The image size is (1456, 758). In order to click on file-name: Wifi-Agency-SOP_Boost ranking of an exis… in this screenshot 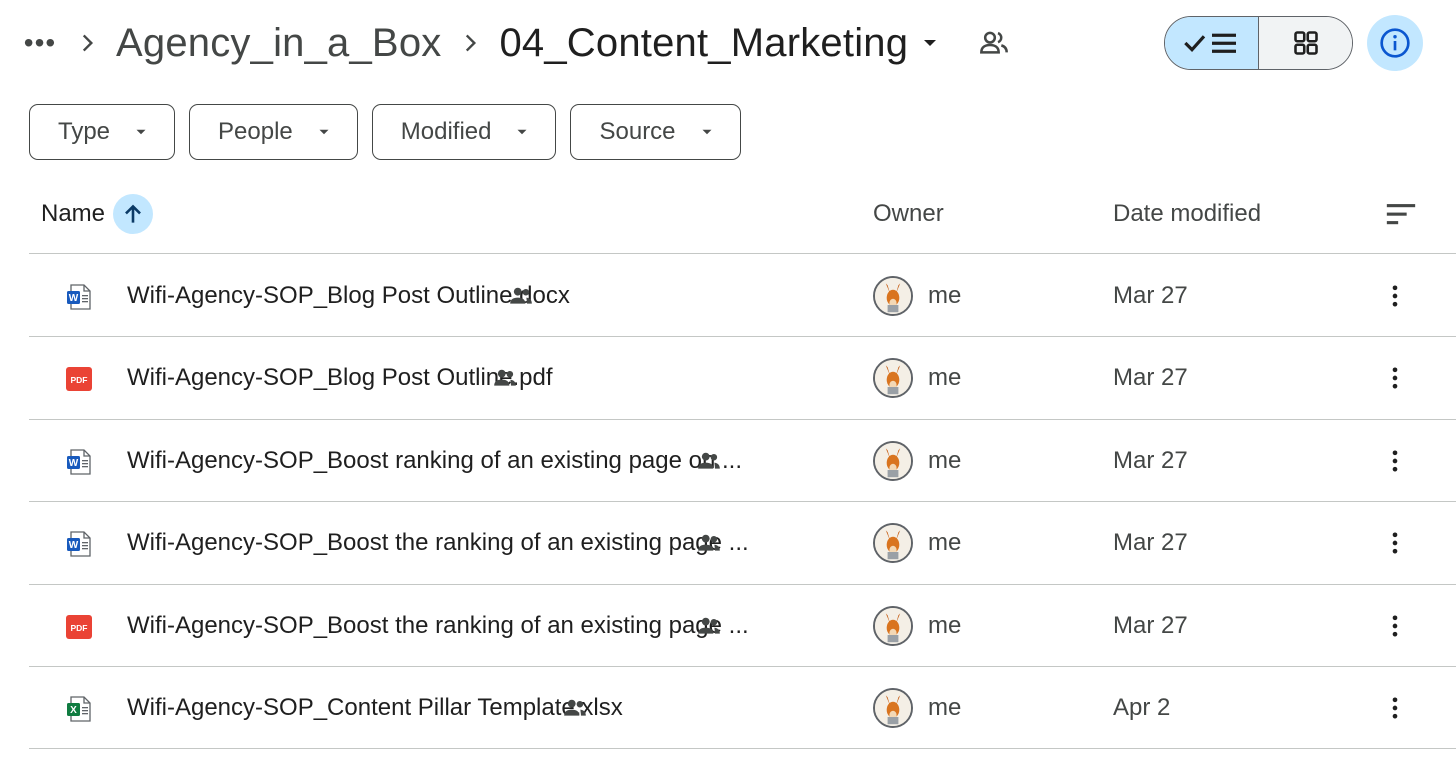, I will do `click(434, 461)`.